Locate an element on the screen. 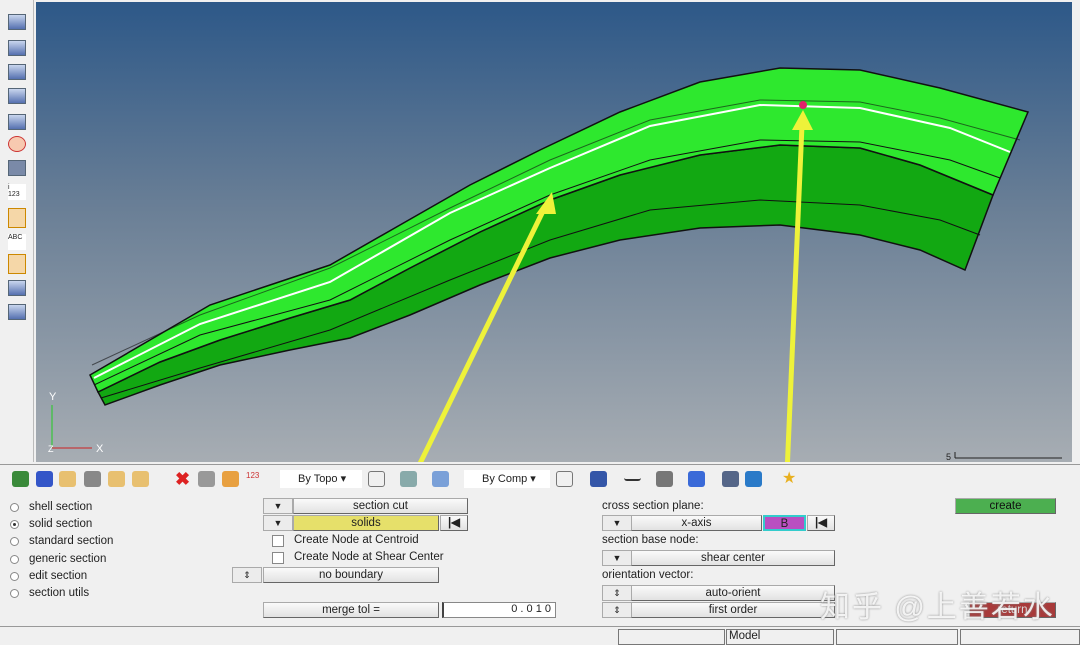 This screenshot has height=645, width=1080. info-123-icon: i 123 is located at coordinates (17, 192).